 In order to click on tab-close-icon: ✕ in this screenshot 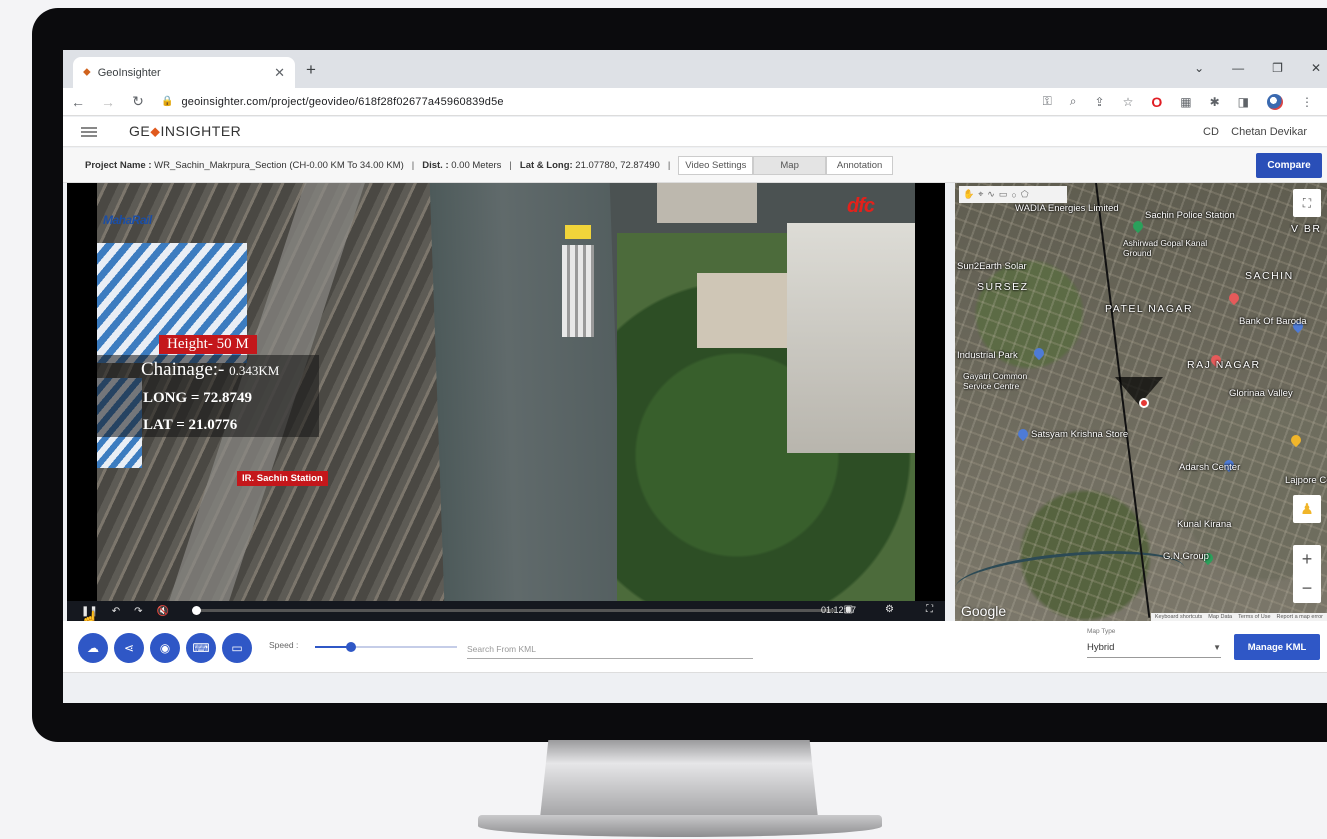, I will do `click(279, 73)`.